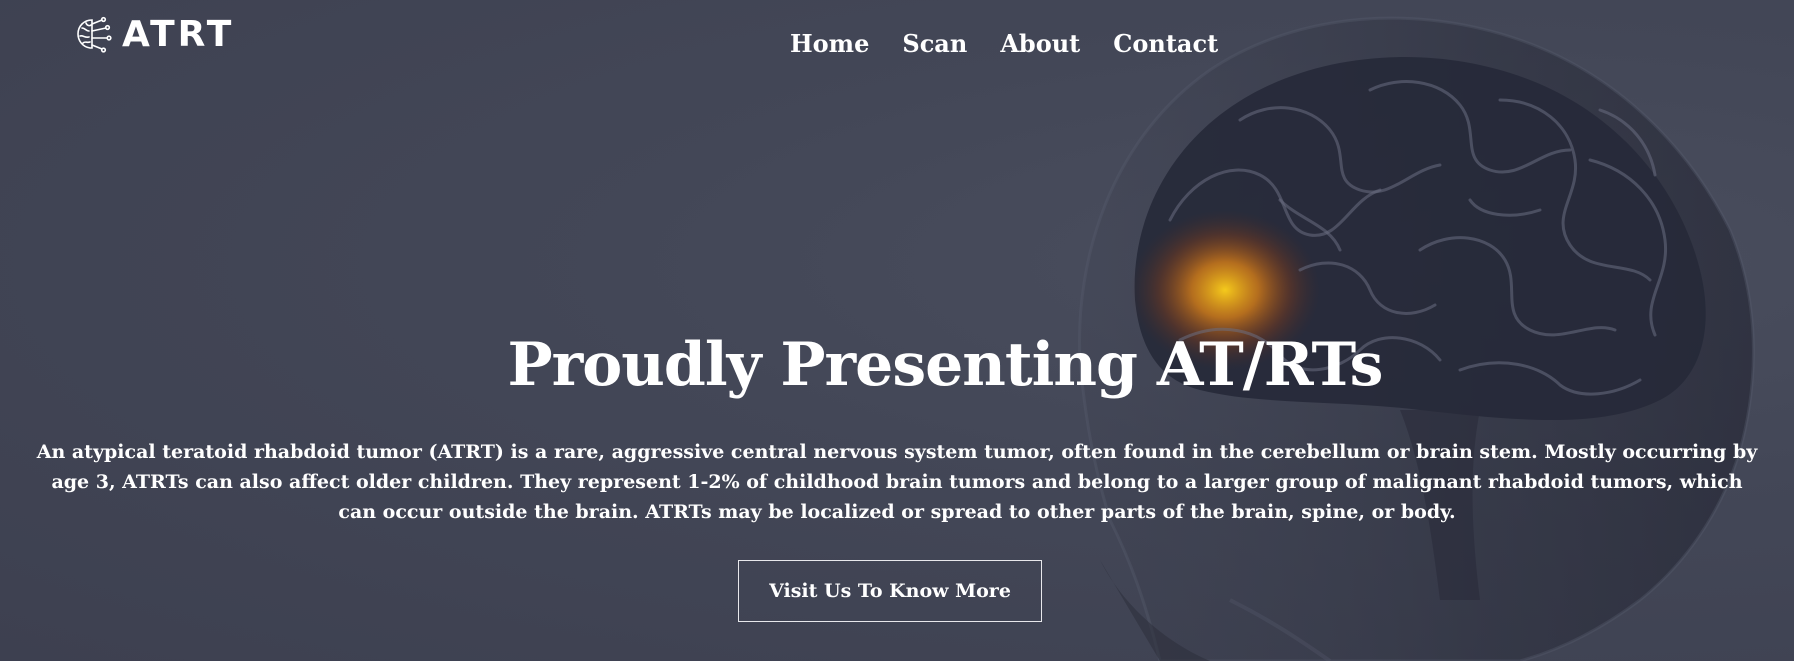 The height and width of the screenshot is (661, 1794). What do you see at coordinates (945, 365) in the screenshot?
I see `hero-title: Proudly Presenting AT/RTs` at bounding box center [945, 365].